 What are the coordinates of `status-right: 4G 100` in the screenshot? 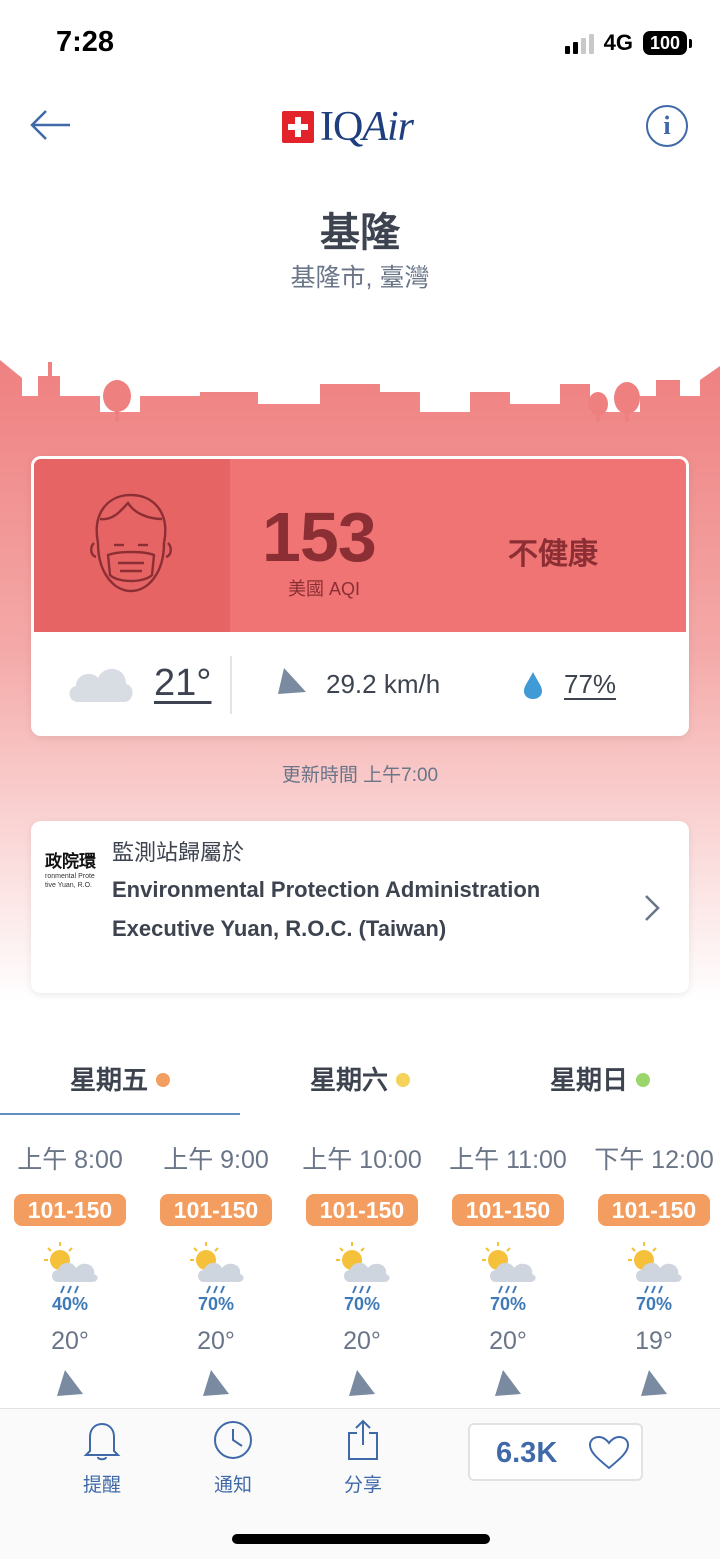 It's located at (628, 43).